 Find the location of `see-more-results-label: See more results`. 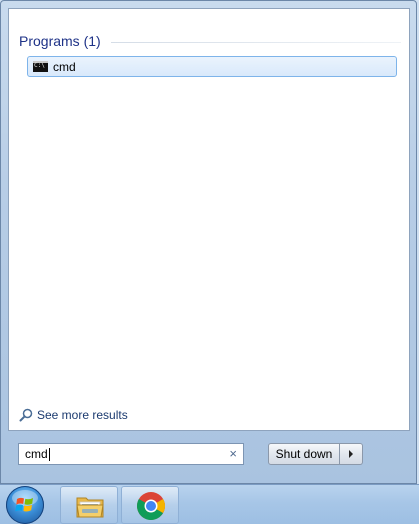

see-more-results-label: See more results is located at coordinates (82, 415).